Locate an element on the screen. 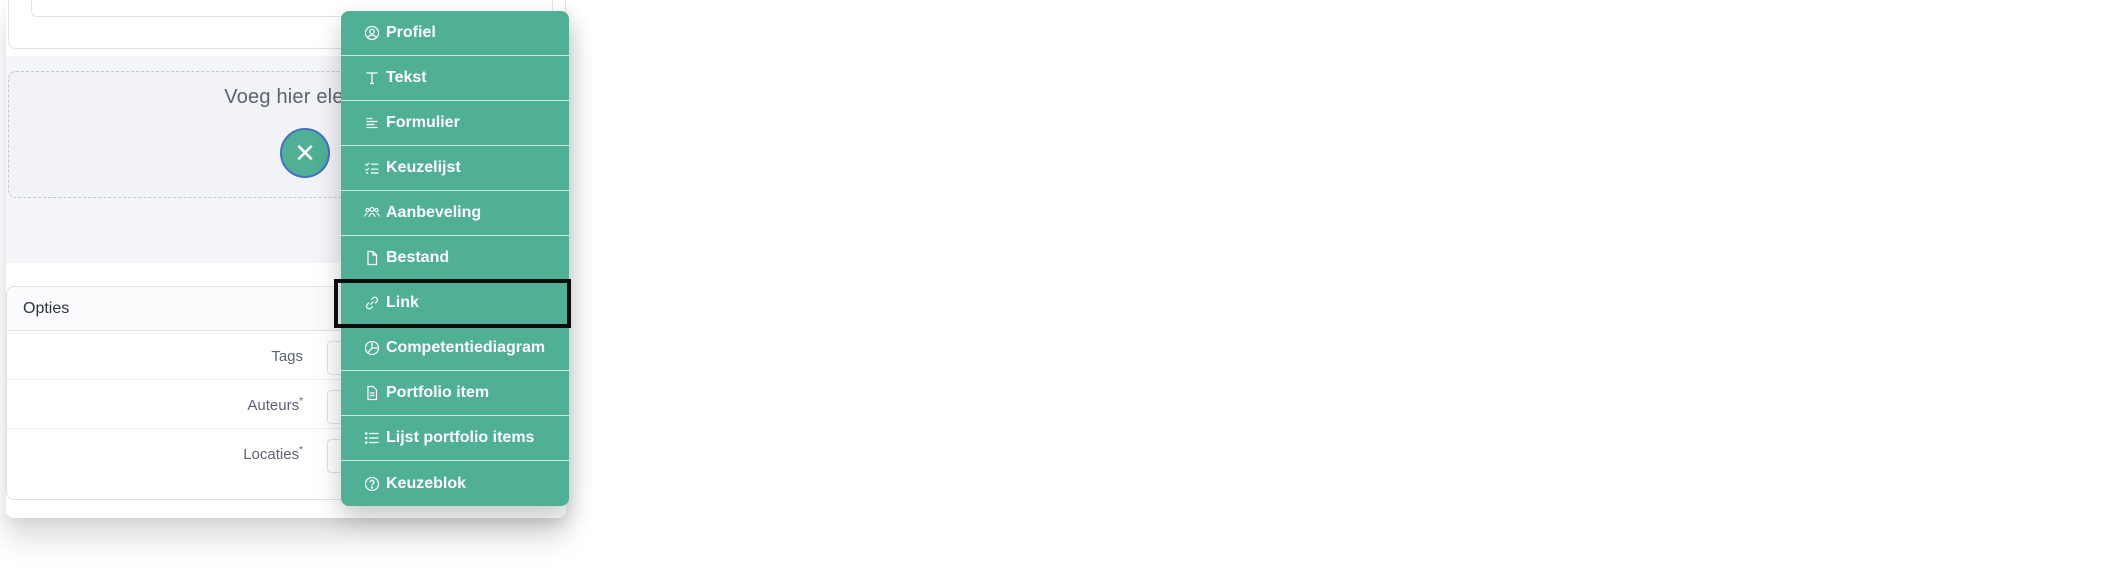 This screenshot has width=2115, height=575. question-circle-icon is located at coordinates (372, 484).